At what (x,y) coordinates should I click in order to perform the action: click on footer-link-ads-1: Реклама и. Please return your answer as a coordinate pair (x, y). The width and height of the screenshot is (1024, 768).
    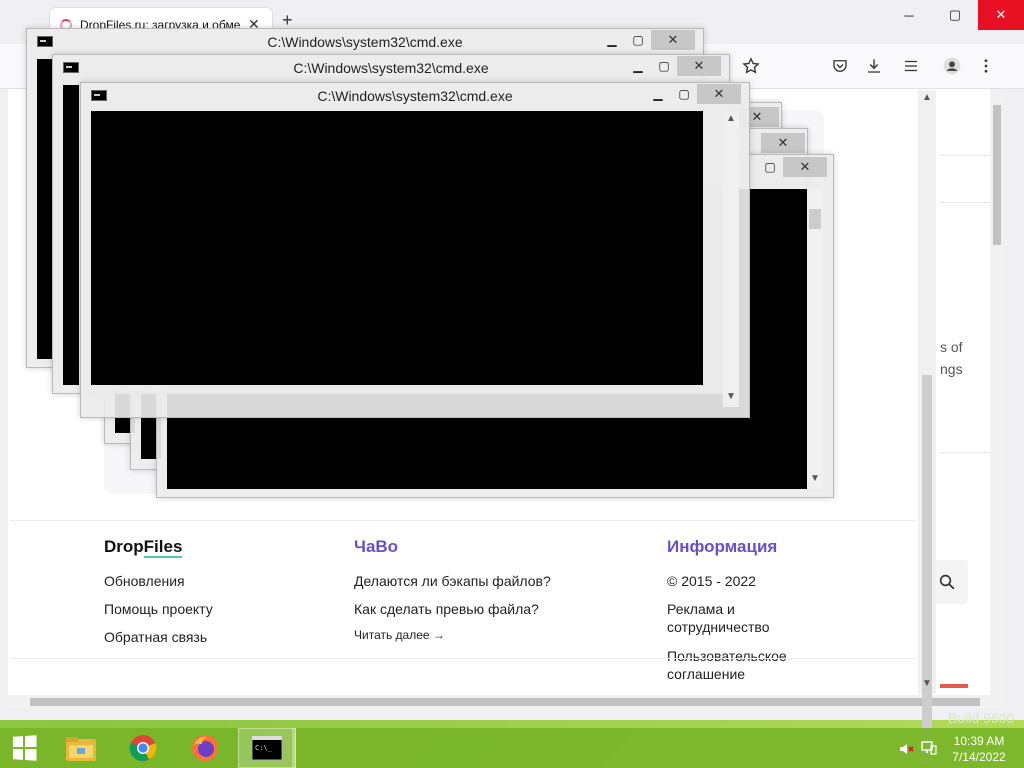
    Looking at the image, I should click on (701, 609).